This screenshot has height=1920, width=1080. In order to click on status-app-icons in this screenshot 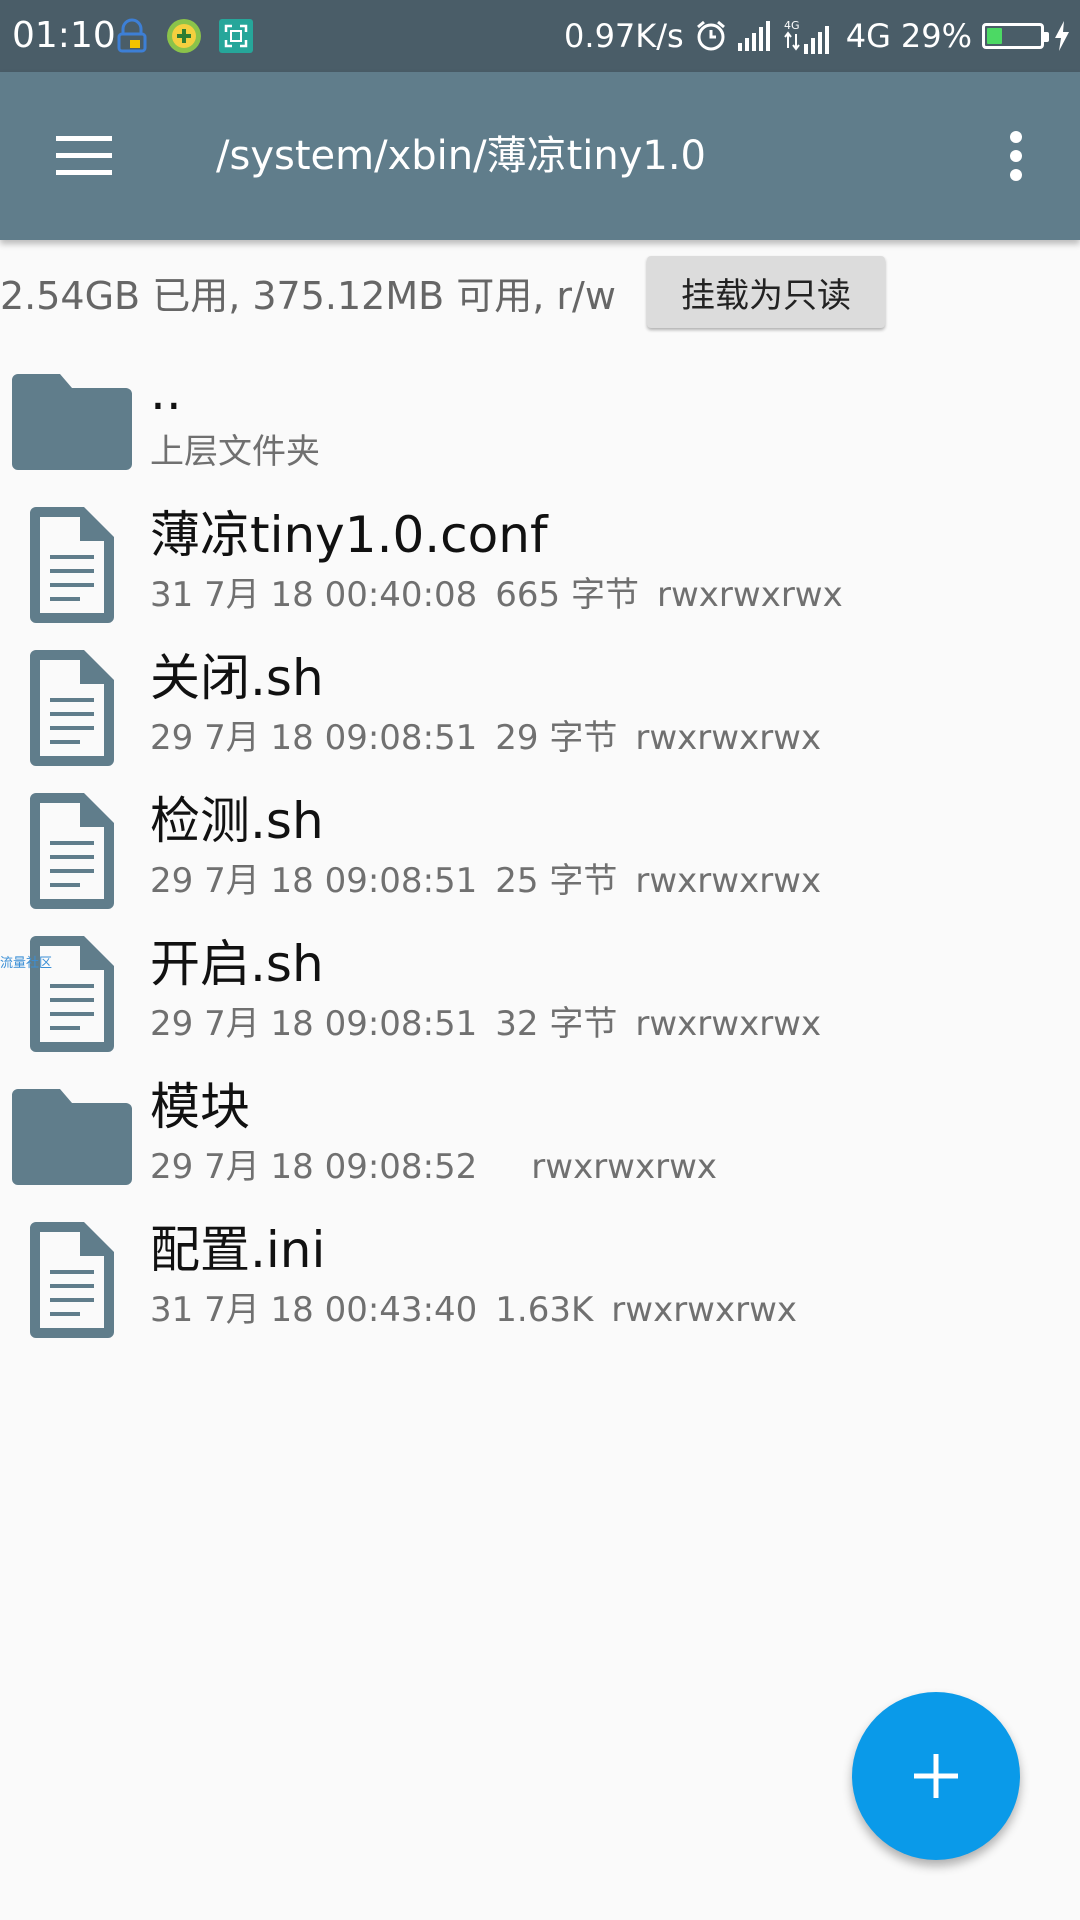, I will do `click(184, 36)`.